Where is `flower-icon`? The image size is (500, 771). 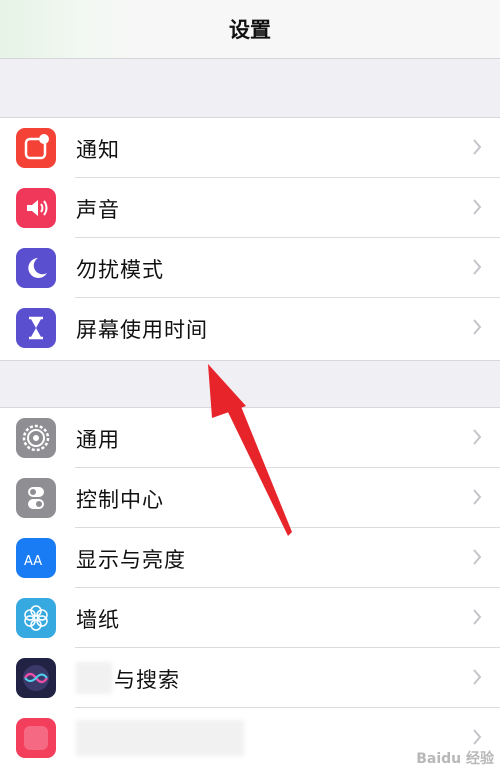 flower-icon is located at coordinates (36, 618).